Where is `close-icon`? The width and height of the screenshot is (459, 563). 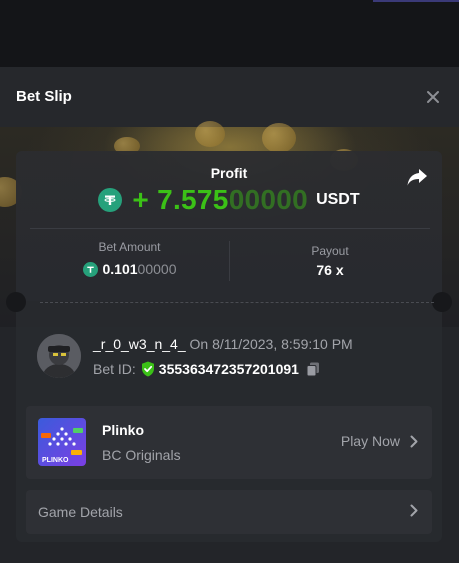
close-icon is located at coordinates (433, 97).